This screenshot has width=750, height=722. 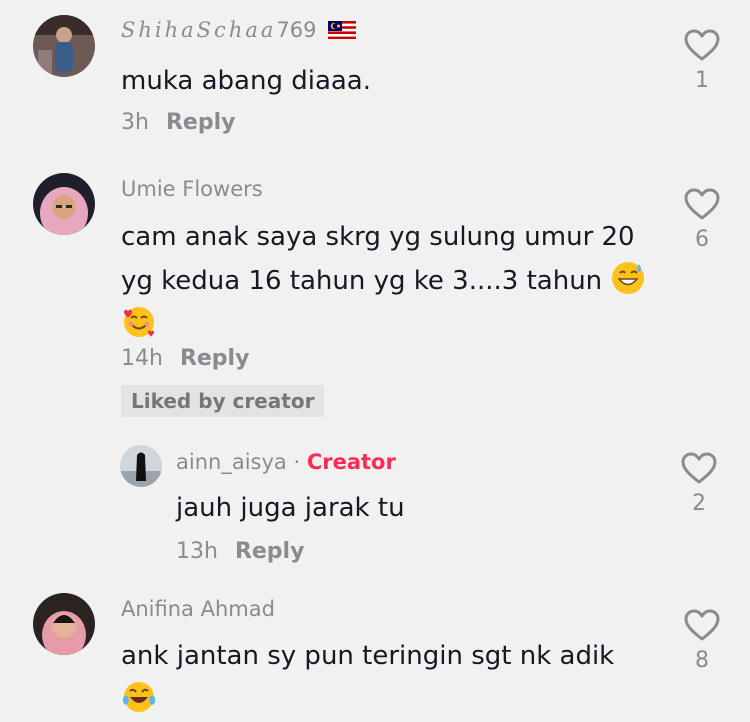 I want to click on like-count: 6, so click(x=702, y=239).